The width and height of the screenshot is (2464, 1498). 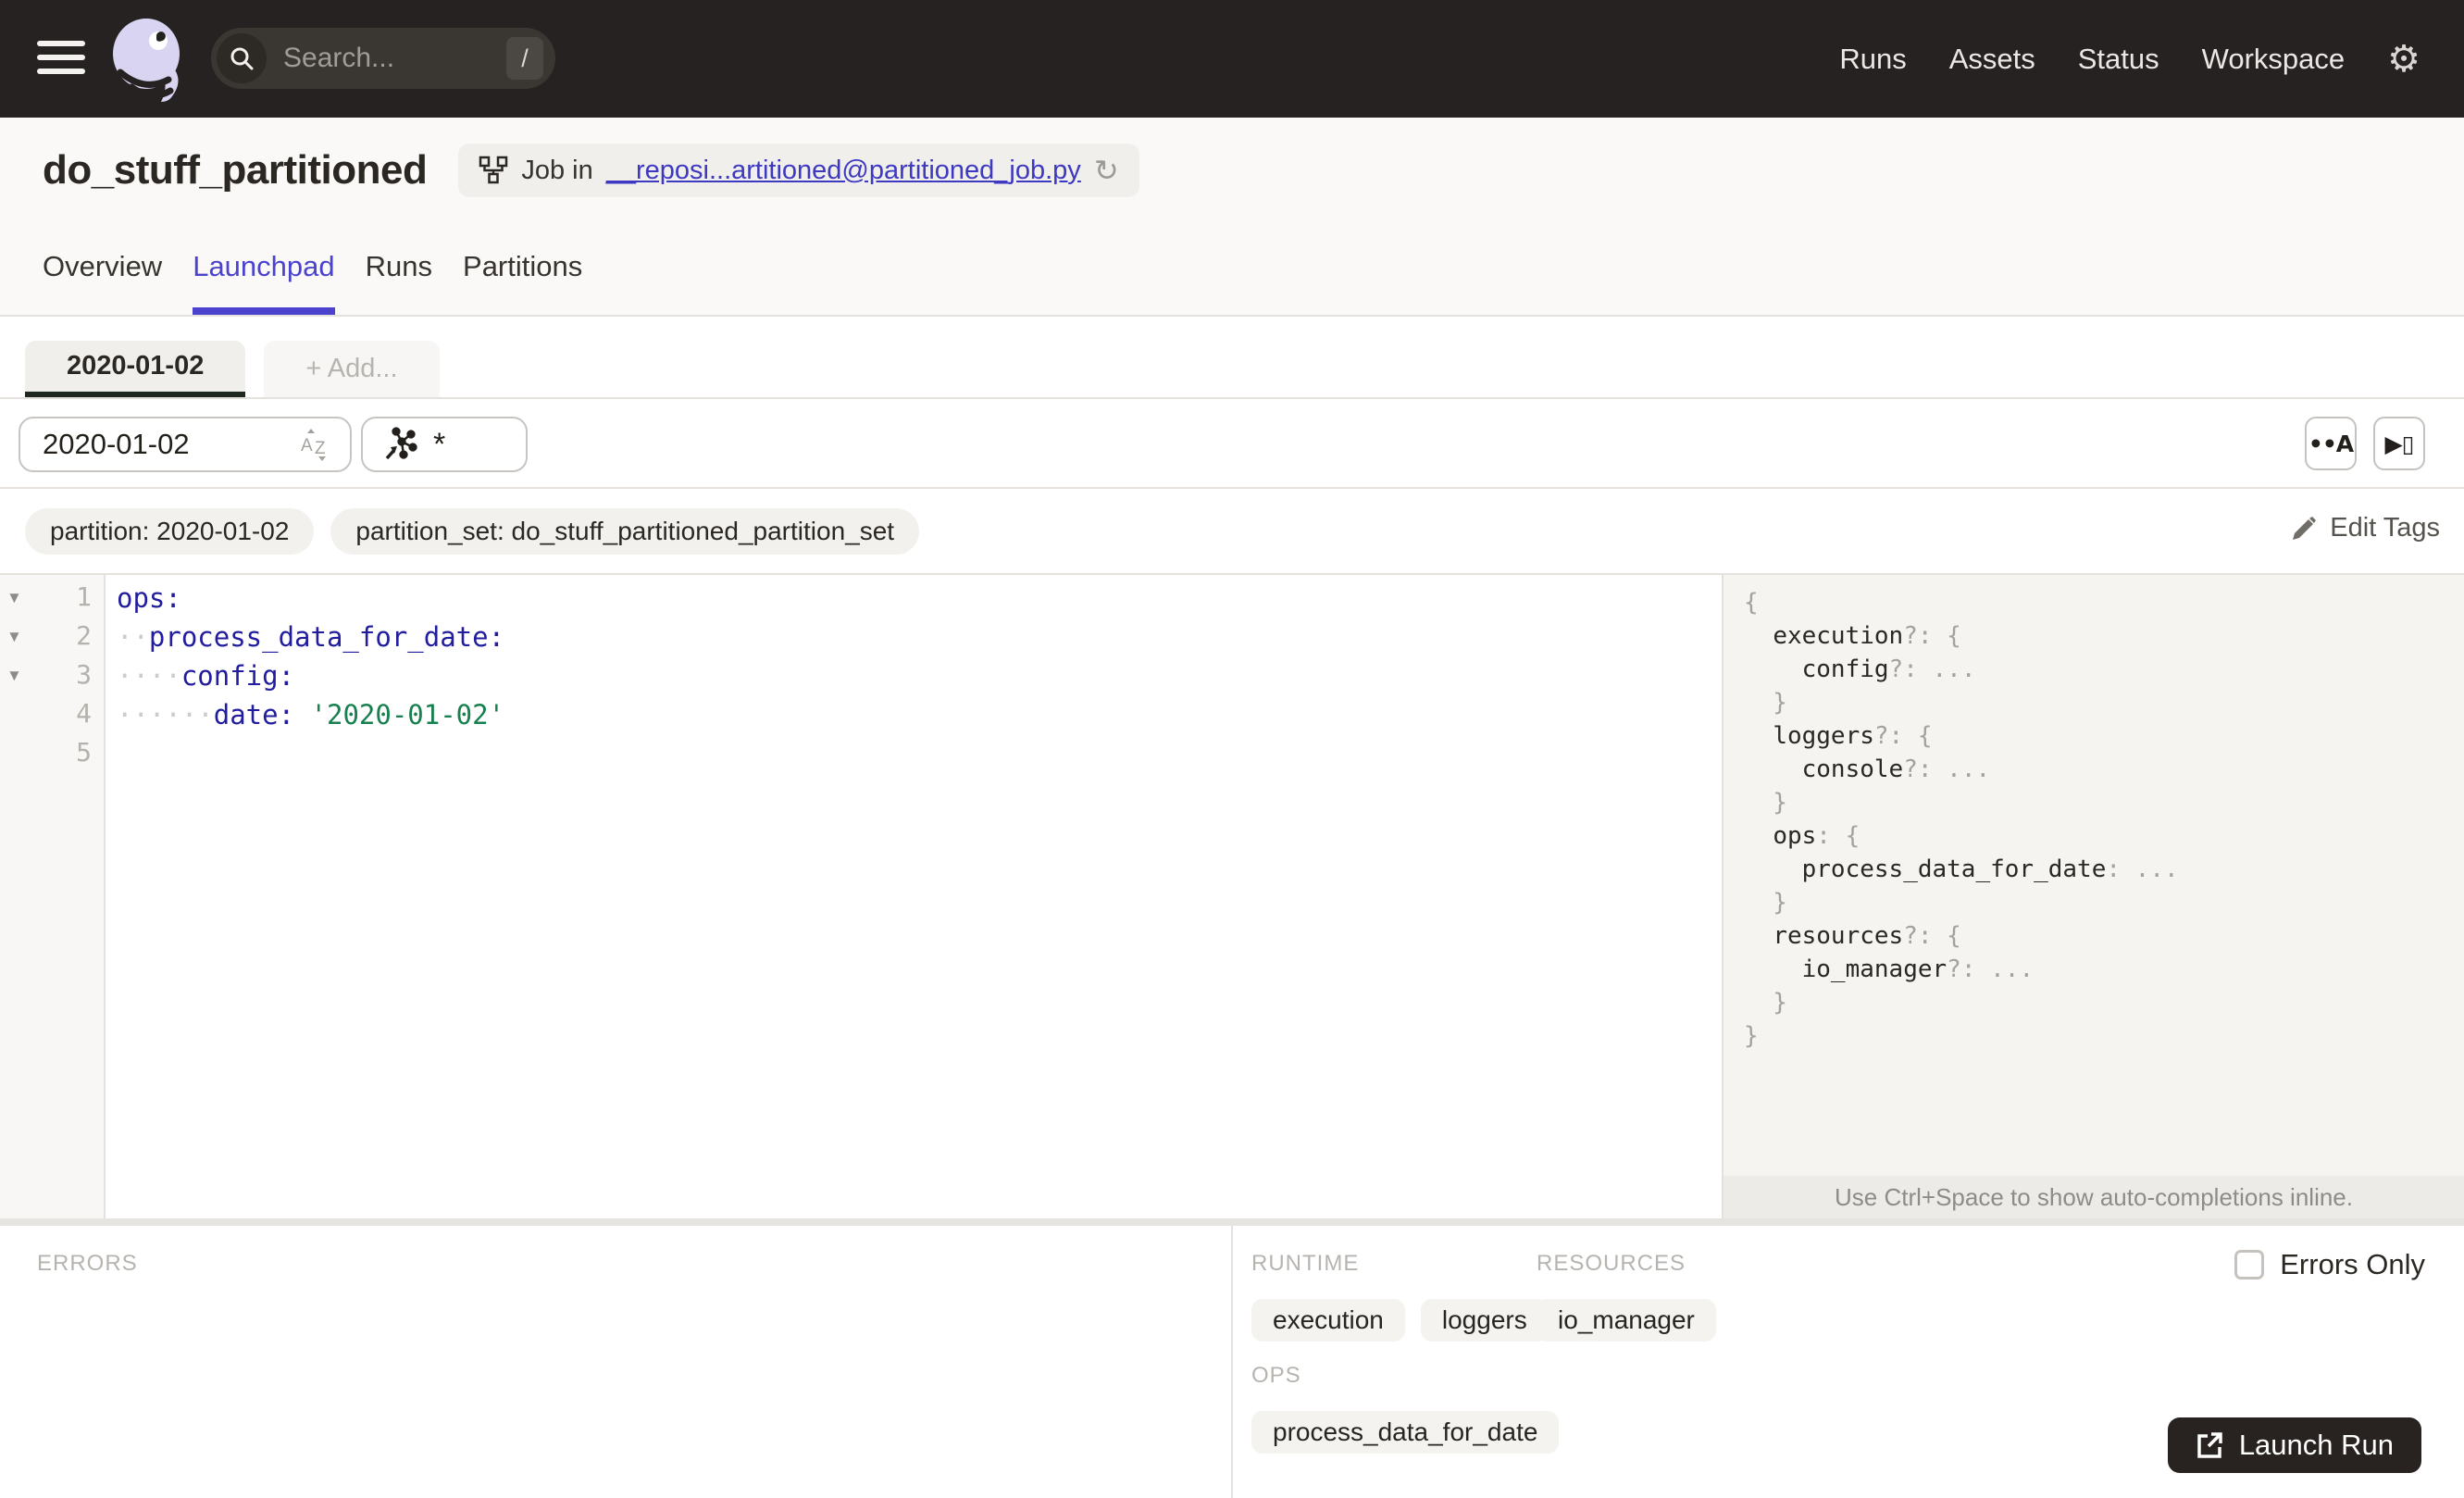 I want to click on editor-gutter: ▼ 1 ▼ 2 ▼ 3 4 5, so click(x=53, y=897).